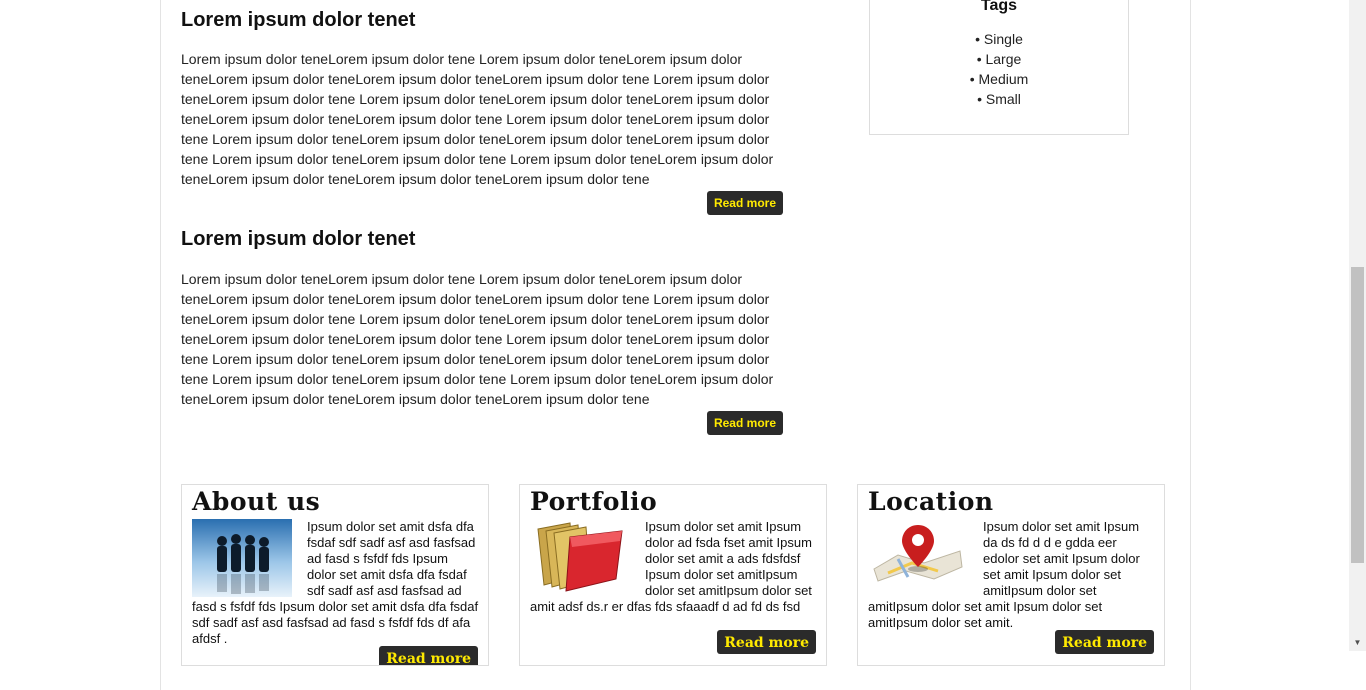 The image size is (1366, 690). I want to click on tag-item: • Single, so click(999, 39).